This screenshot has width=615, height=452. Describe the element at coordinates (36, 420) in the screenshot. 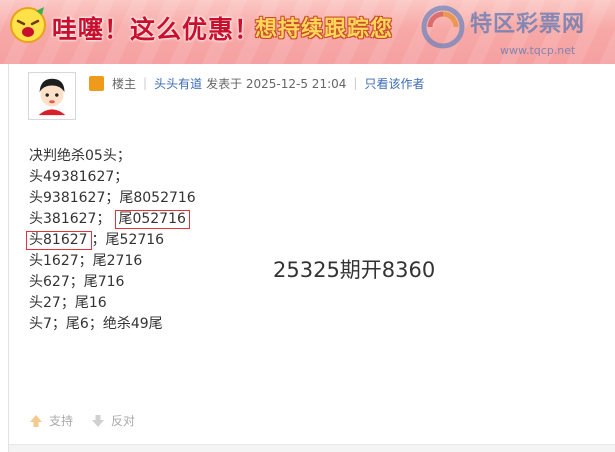

I see `thumb-up-icon` at that location.